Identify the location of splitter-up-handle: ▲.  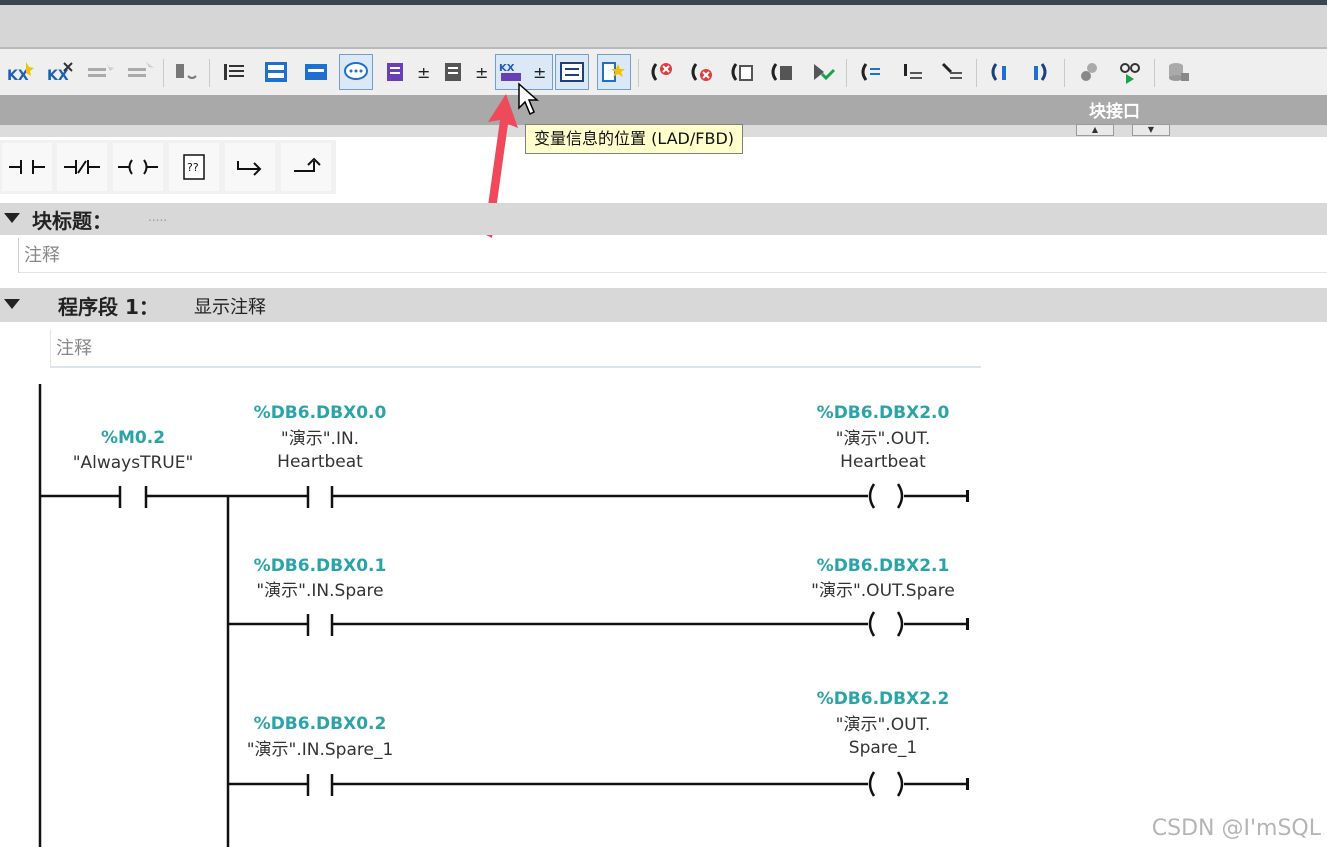
(1095, 130).